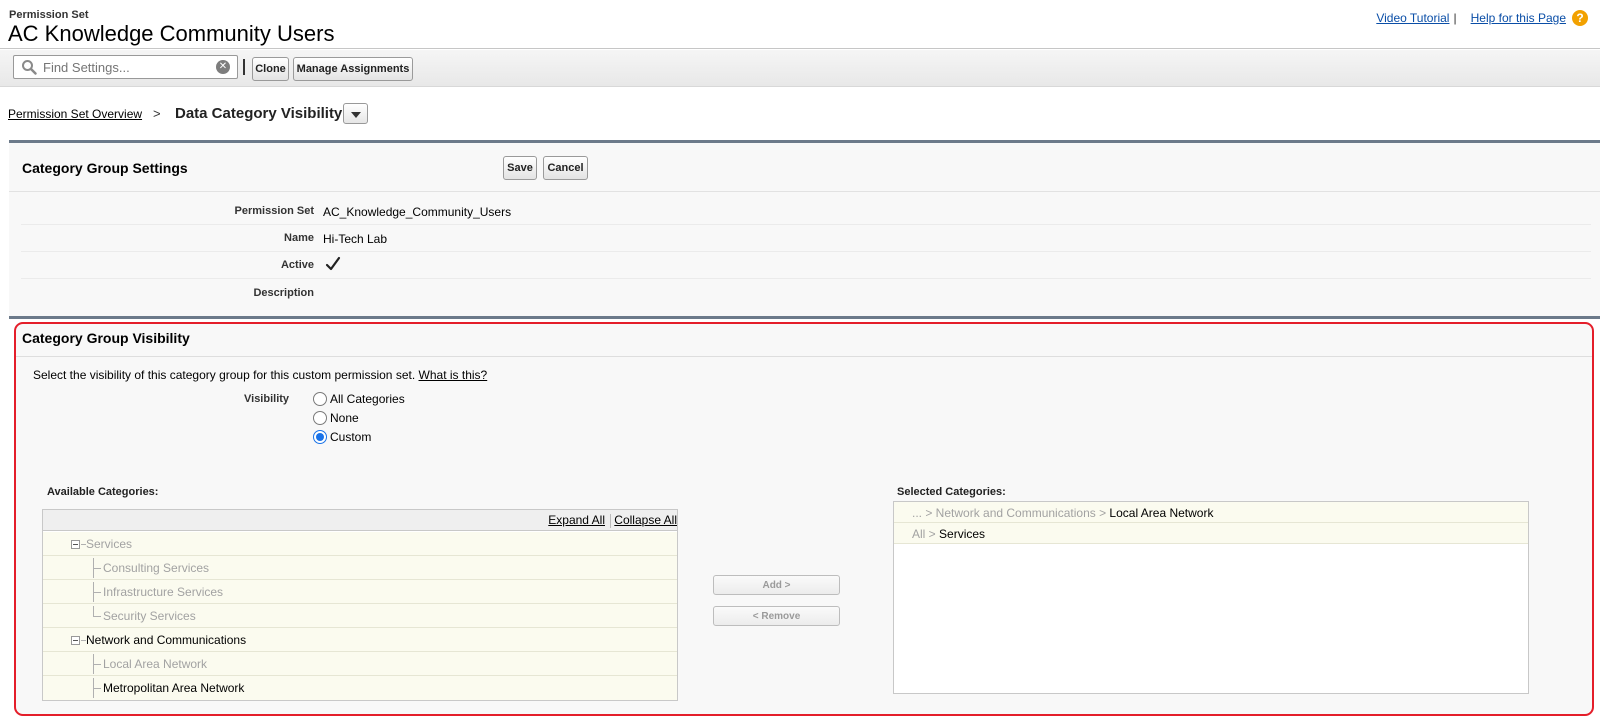  Describe the element at coordinates (1412, 18) in the screenshot. I see `video-tutorial-link: Video Tutorial` at that location.